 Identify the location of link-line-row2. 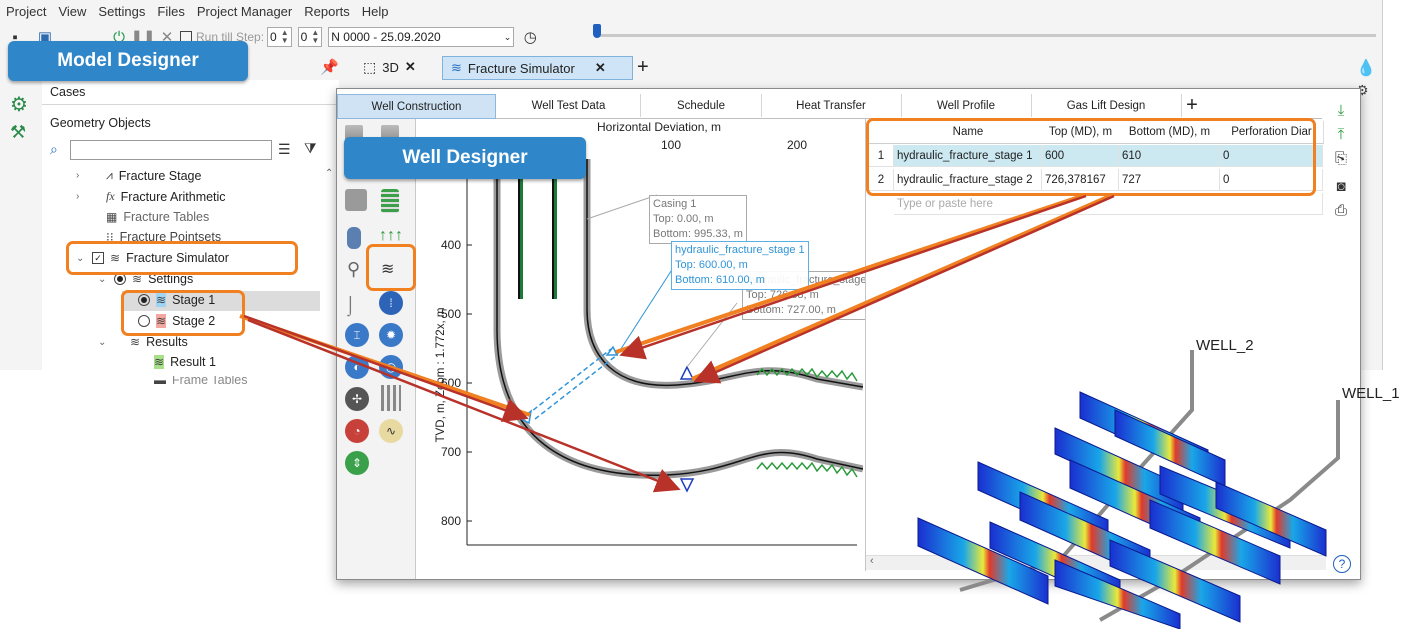
(901, 287).